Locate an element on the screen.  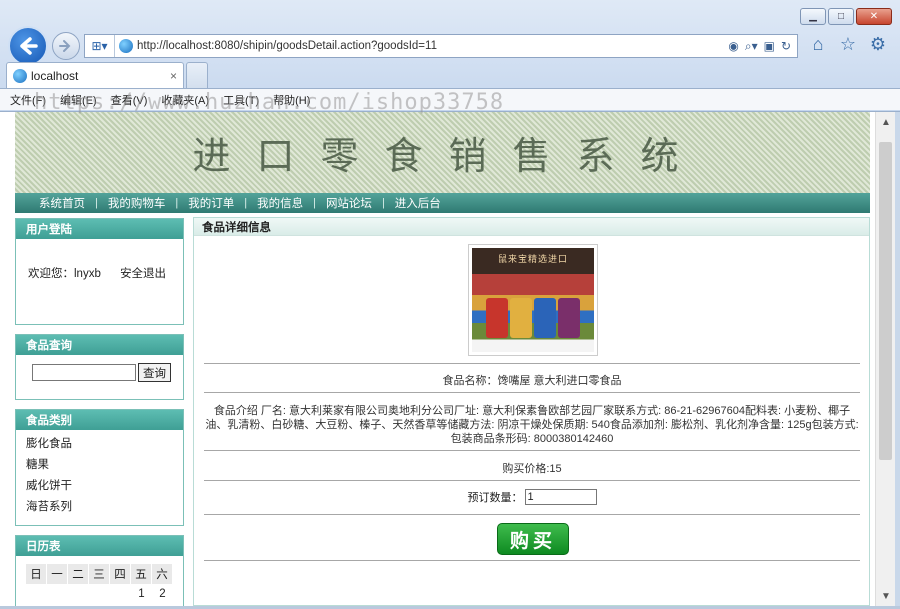
window-controls: ▁ □ ✕ is located at coordinates (846, 16).